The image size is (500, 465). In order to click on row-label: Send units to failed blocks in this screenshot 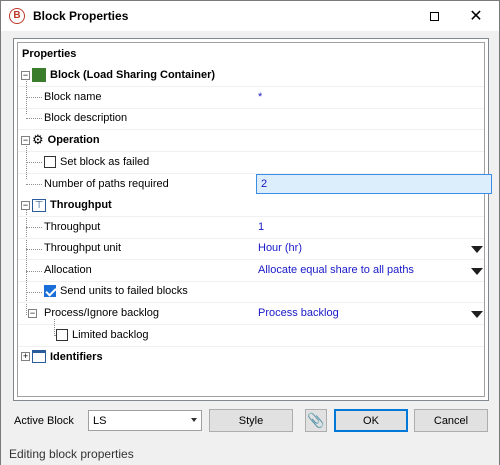, I will do `click(124, 291)`.